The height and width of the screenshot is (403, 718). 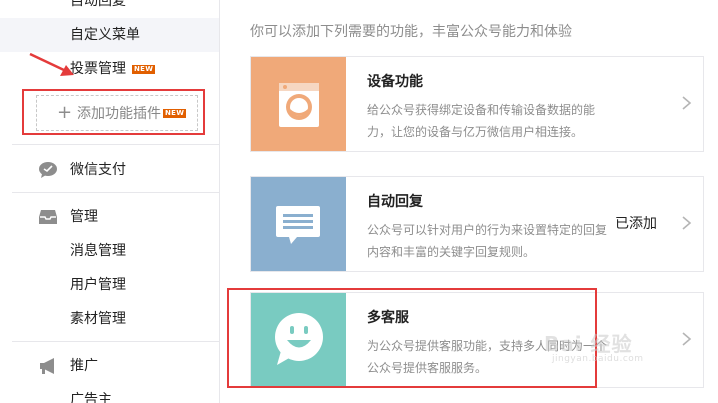 I want to click on annotation-arrow-icon, so click(x=51, y=64).